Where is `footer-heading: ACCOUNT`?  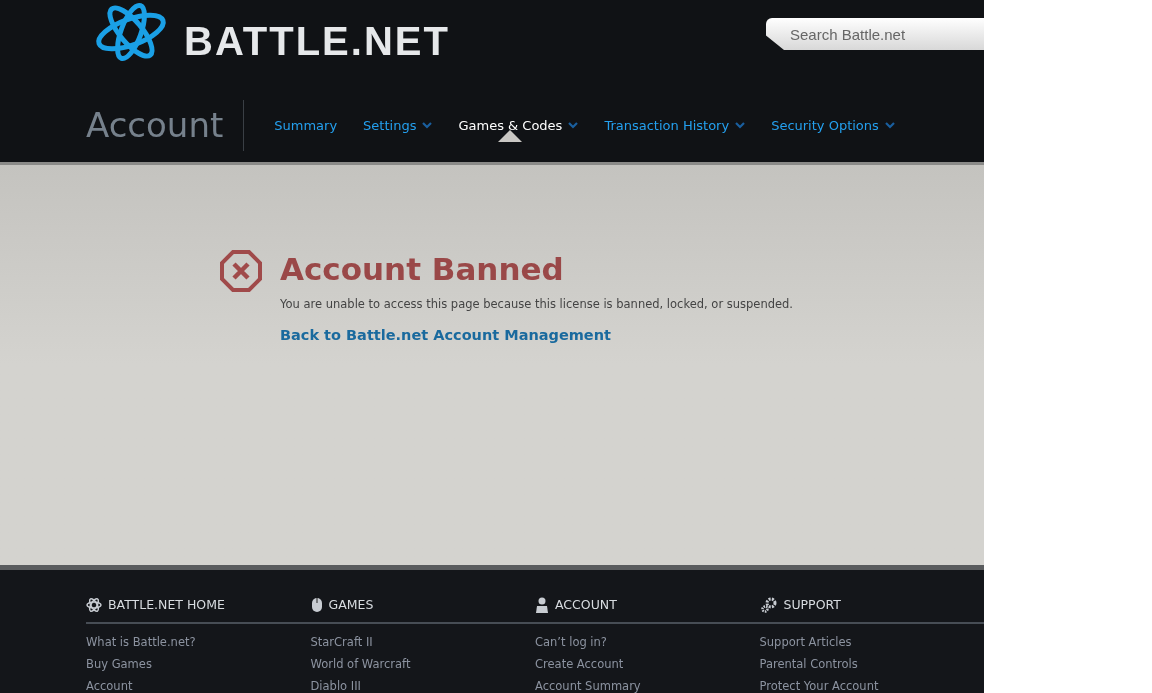 footer-heading: ACCOUNT is located at coordinates (586, 605).